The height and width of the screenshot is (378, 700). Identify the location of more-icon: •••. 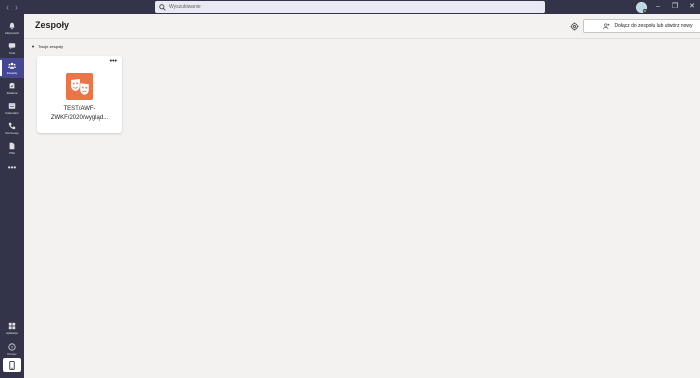
(12, 167).